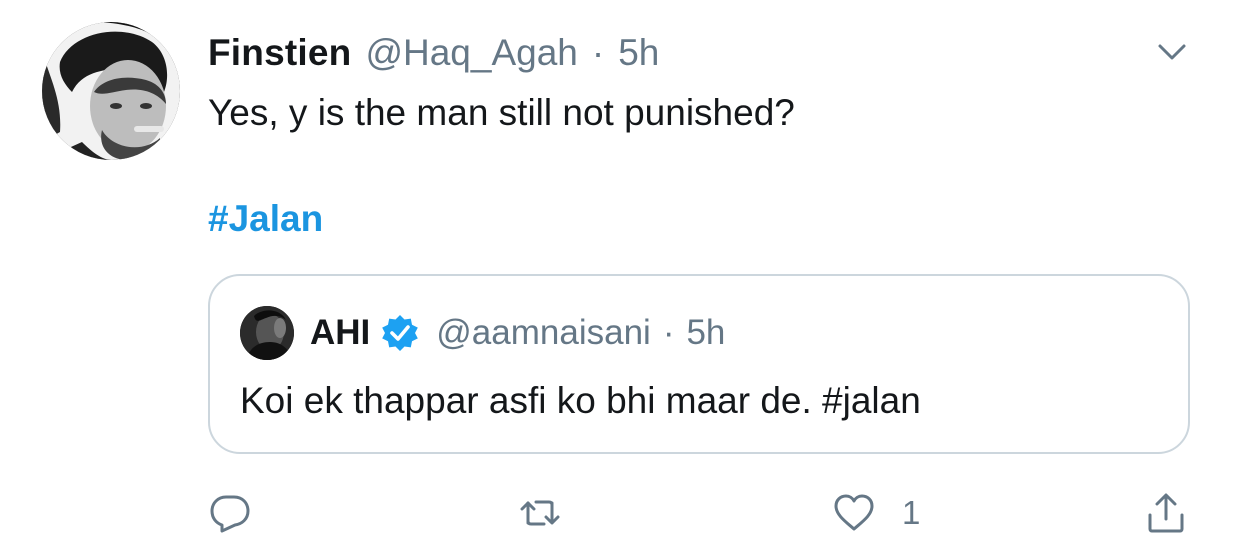 This screenshot has width=1238, height=550. I want to click on retweet-button, so click(540, 513).